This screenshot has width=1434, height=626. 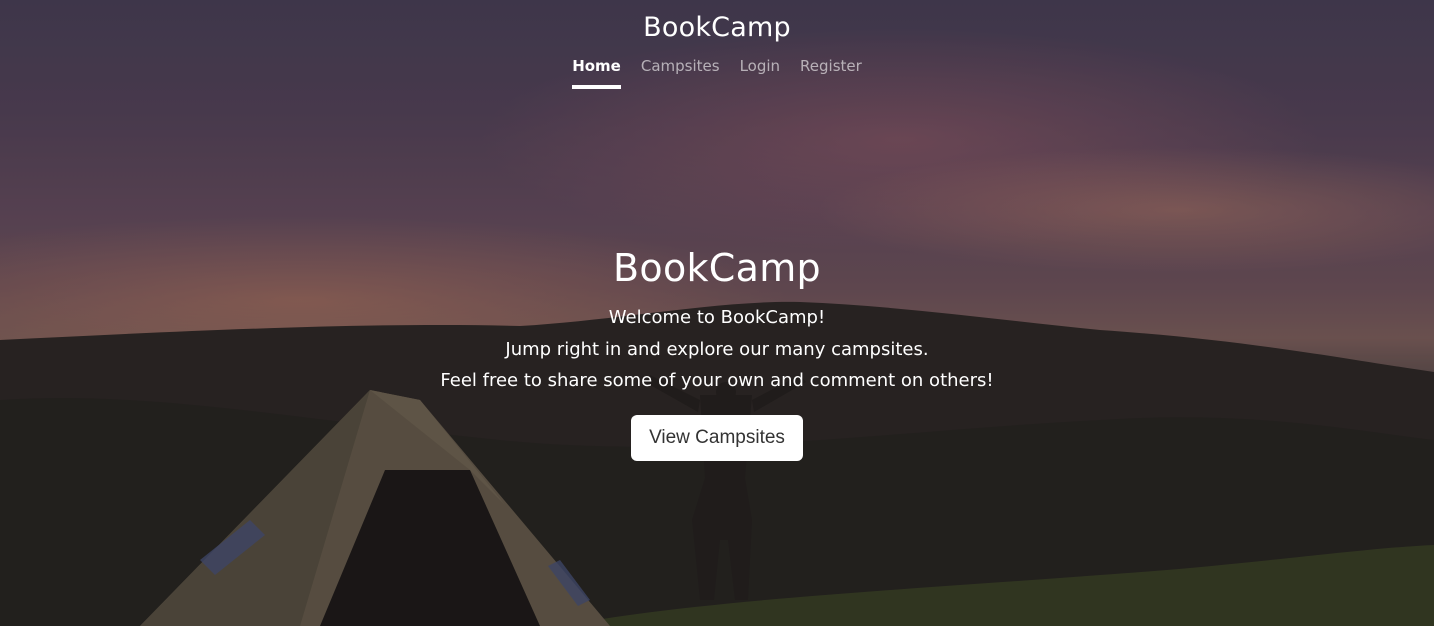 What do you see at coordinates (760, 72) in the screenshot?
I see `nav-login: Login` at bounding box center [760, 72].